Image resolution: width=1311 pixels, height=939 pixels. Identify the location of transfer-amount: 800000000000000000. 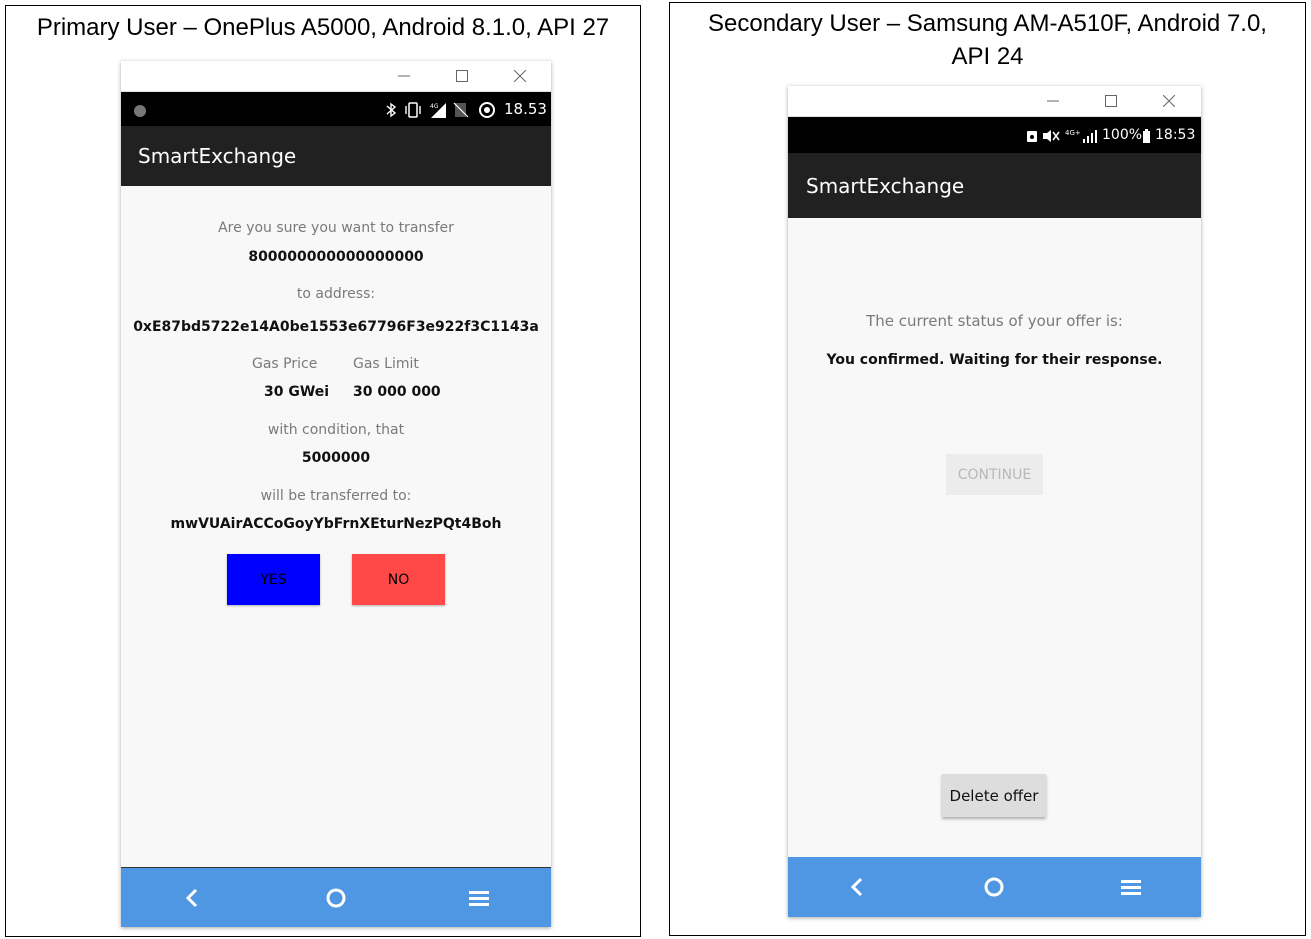
(336, 257).